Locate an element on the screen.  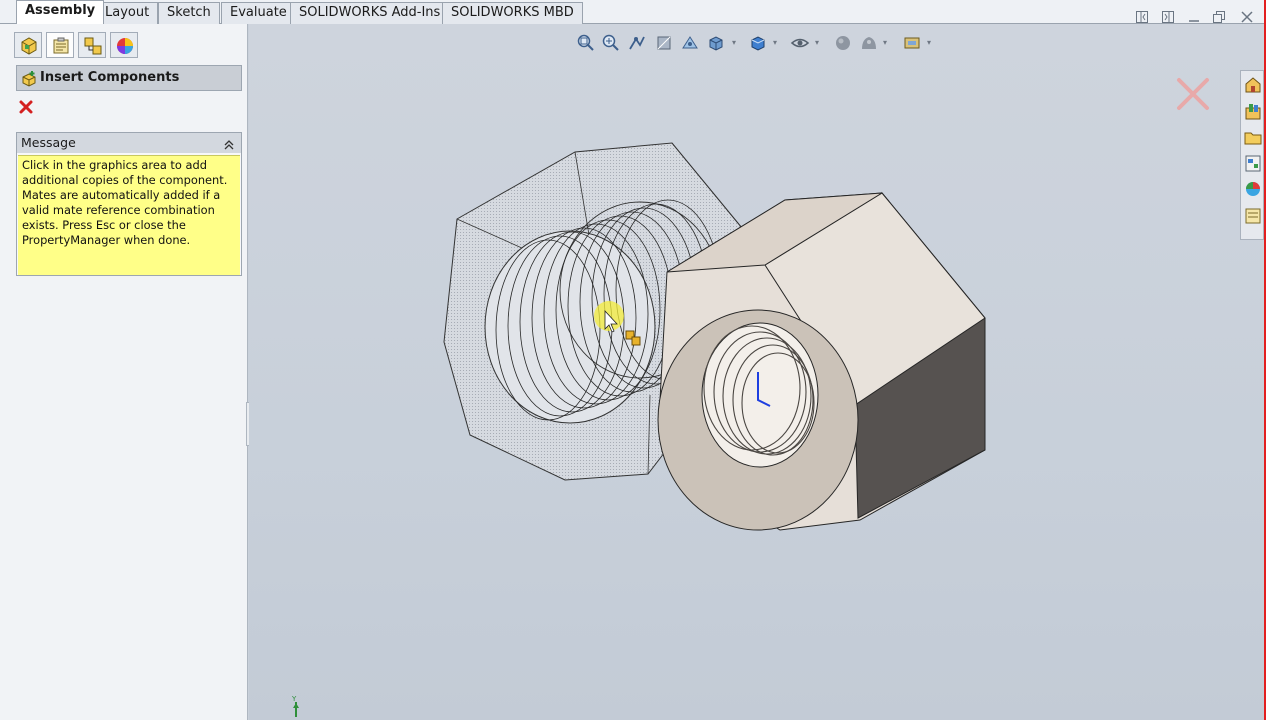
message-group-title: Message is located at coordinates (48, 142).